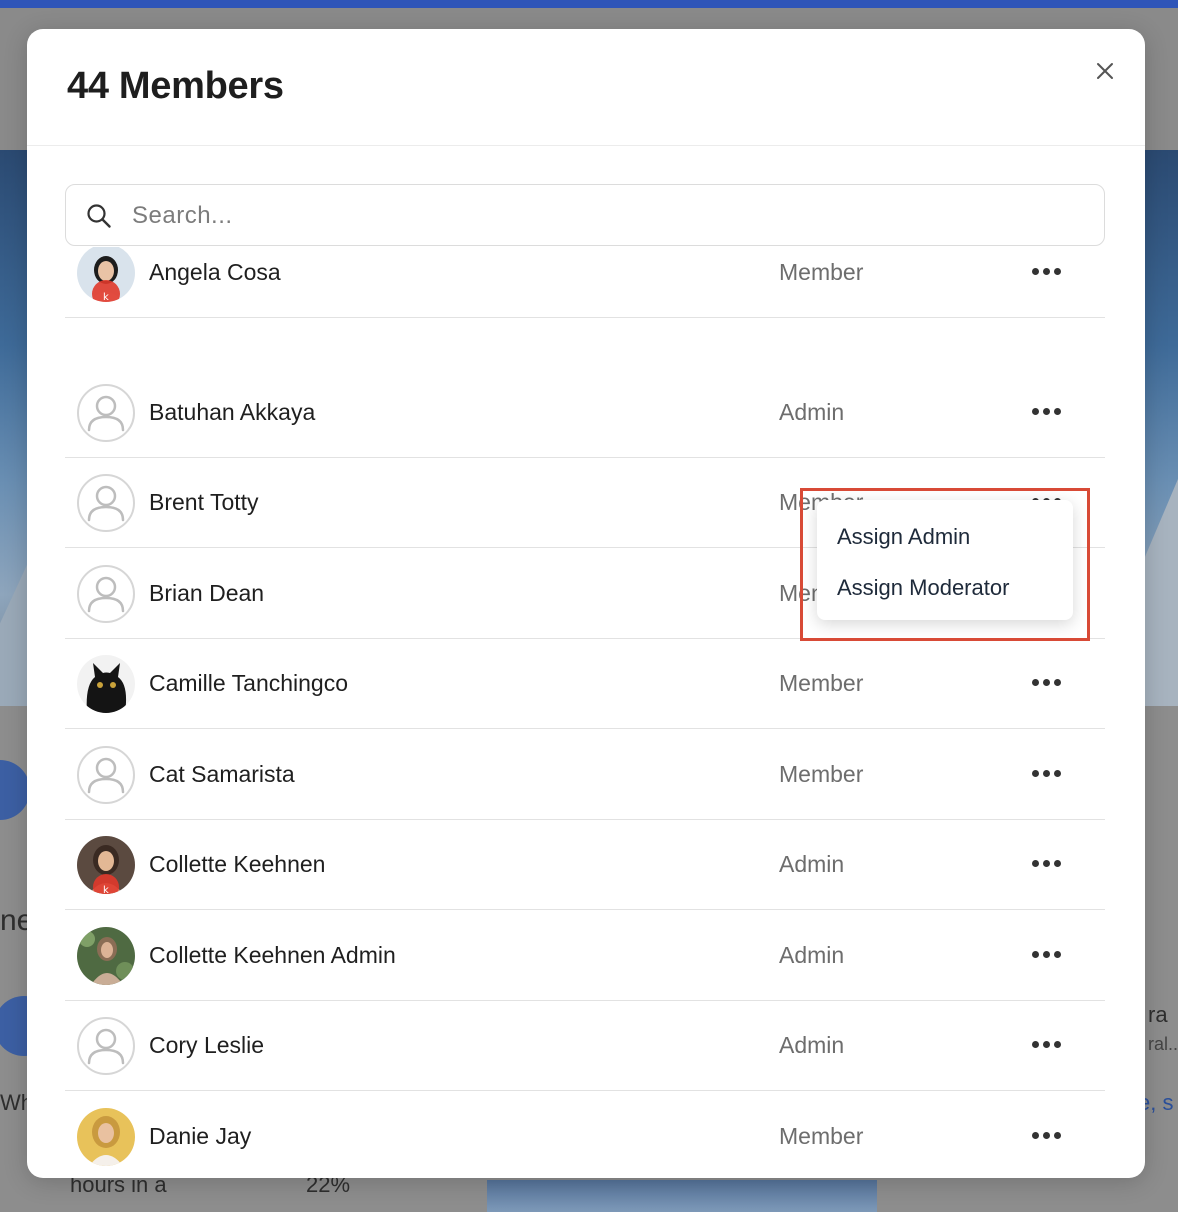 Image resolution: width=1178 pixels, height=1212 pixels. What do you see at coordinates (585, 1046) in the screenshot?
I see `member-row: Cory Leslie Admin` at bounding box center [585, 1046].